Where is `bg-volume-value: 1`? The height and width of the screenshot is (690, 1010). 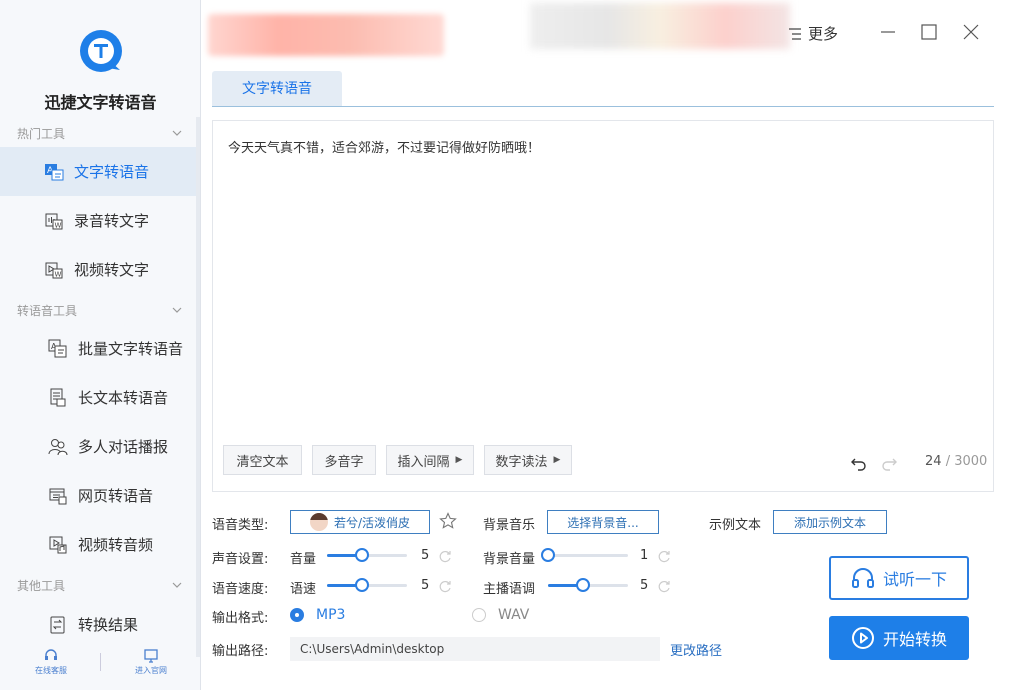 bg-volume-value: 1 is located at coordinates (644, 555).